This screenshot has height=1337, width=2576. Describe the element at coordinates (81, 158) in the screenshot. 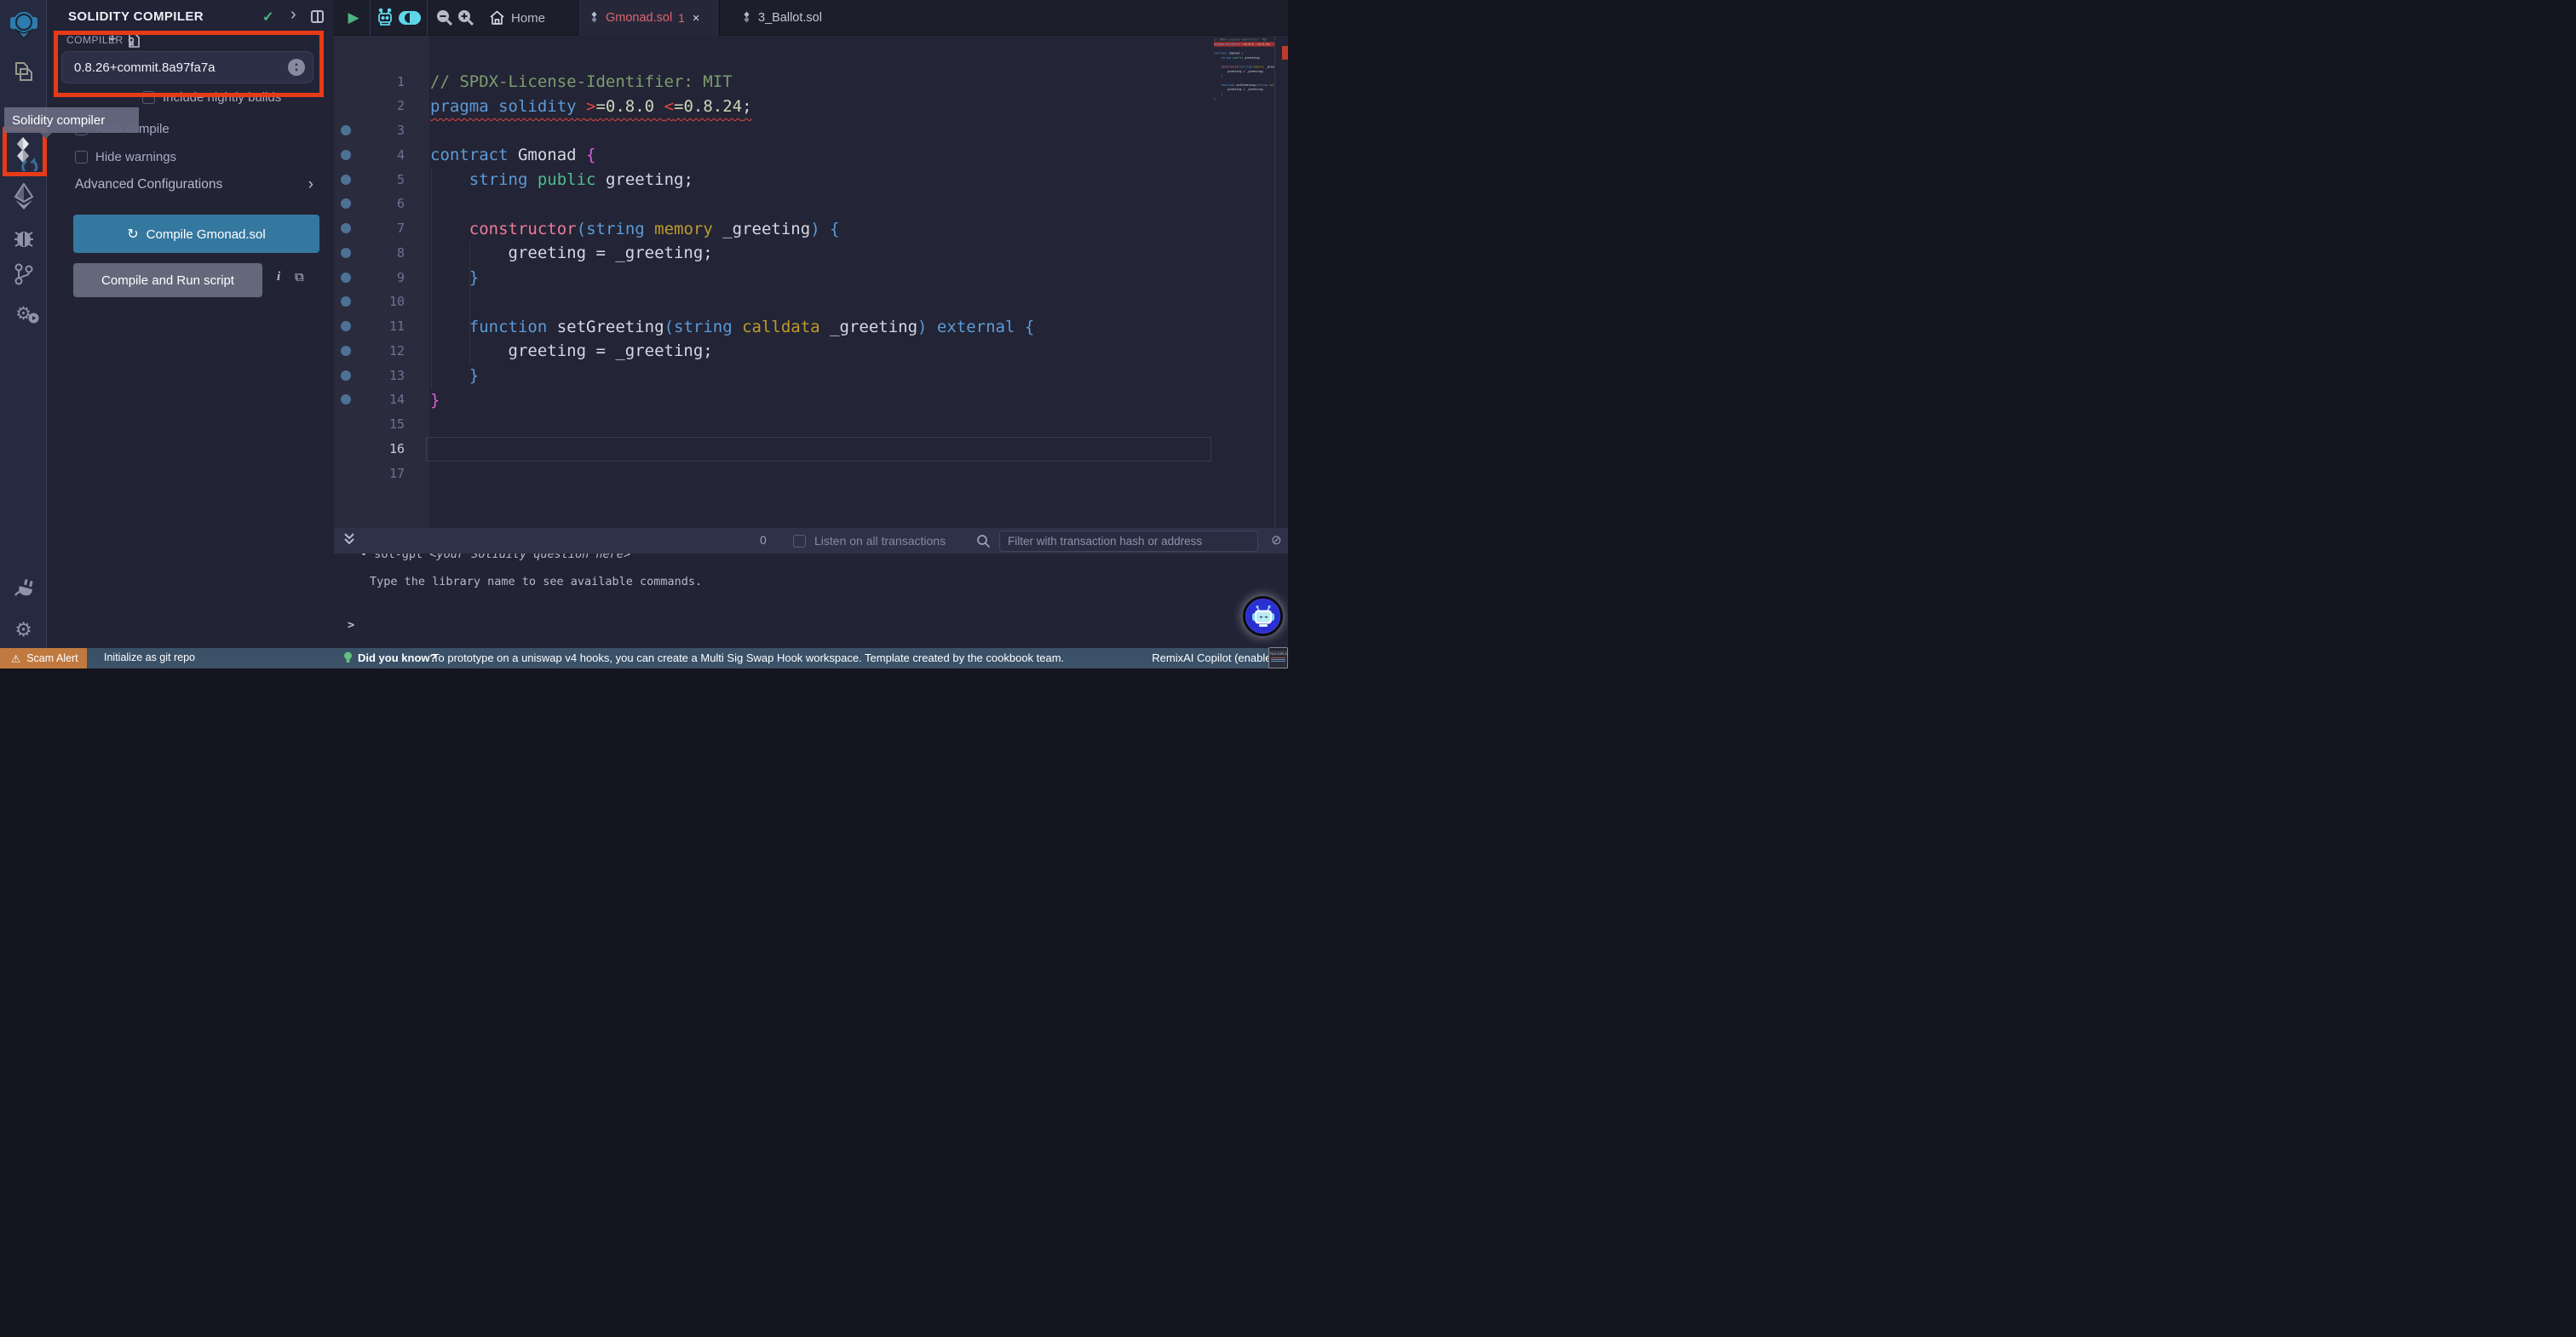

I see `hide-warnings-checkbox` at that location.